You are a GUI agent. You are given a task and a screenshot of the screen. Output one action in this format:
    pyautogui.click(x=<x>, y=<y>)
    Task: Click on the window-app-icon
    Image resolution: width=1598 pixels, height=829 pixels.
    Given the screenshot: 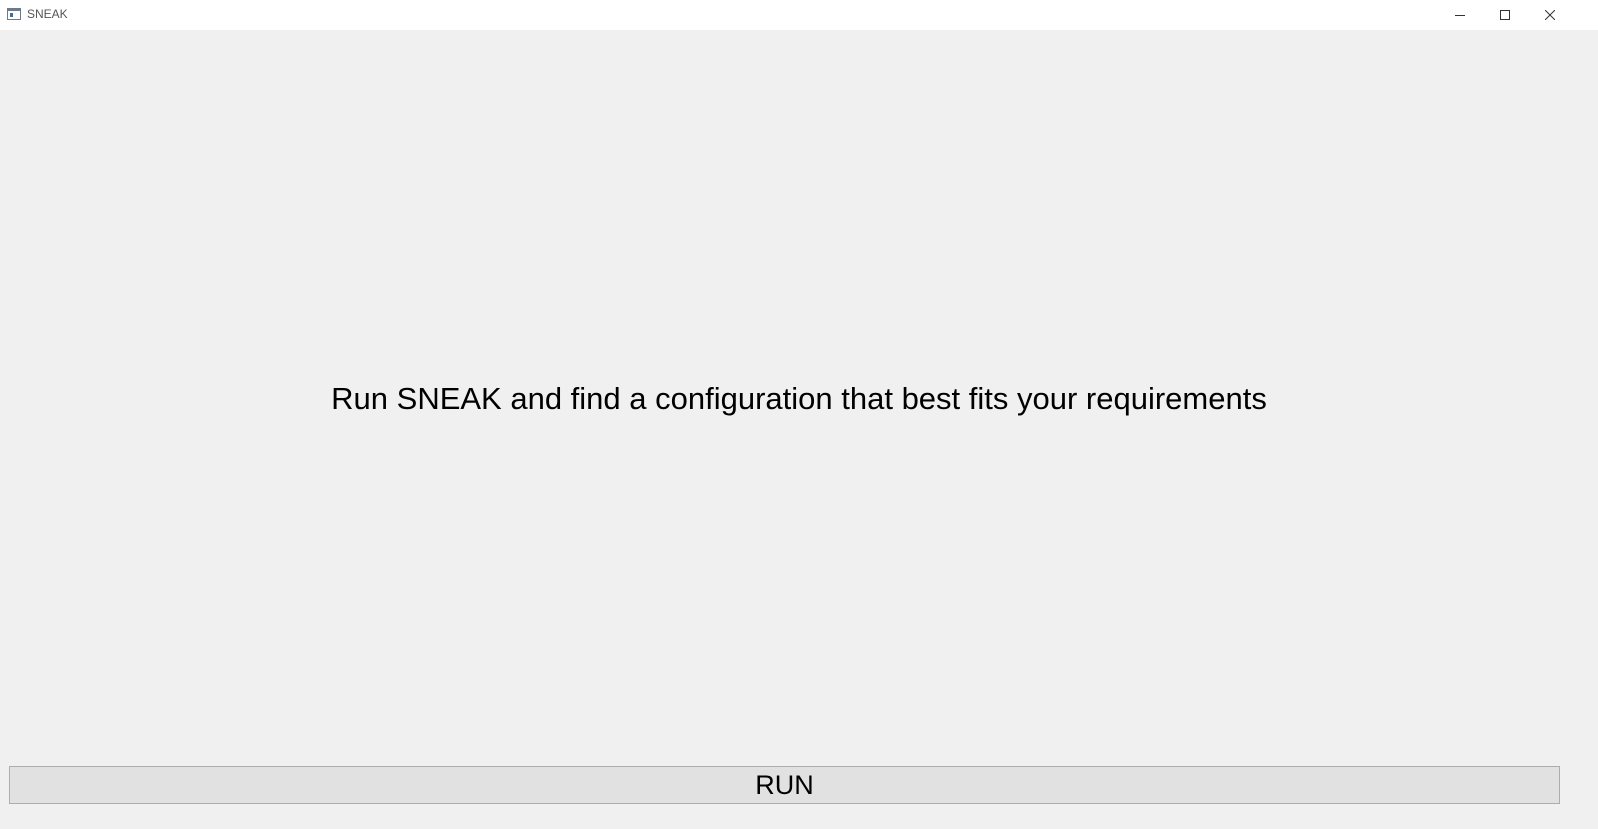 What is the action you would take?
    pyautogui.click(x=14, y=14)
    